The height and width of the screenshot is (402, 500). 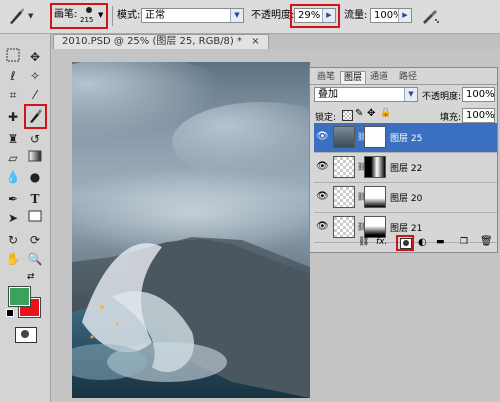 I want to click on layer-name: 图层 22, so click(x=406, y=169).